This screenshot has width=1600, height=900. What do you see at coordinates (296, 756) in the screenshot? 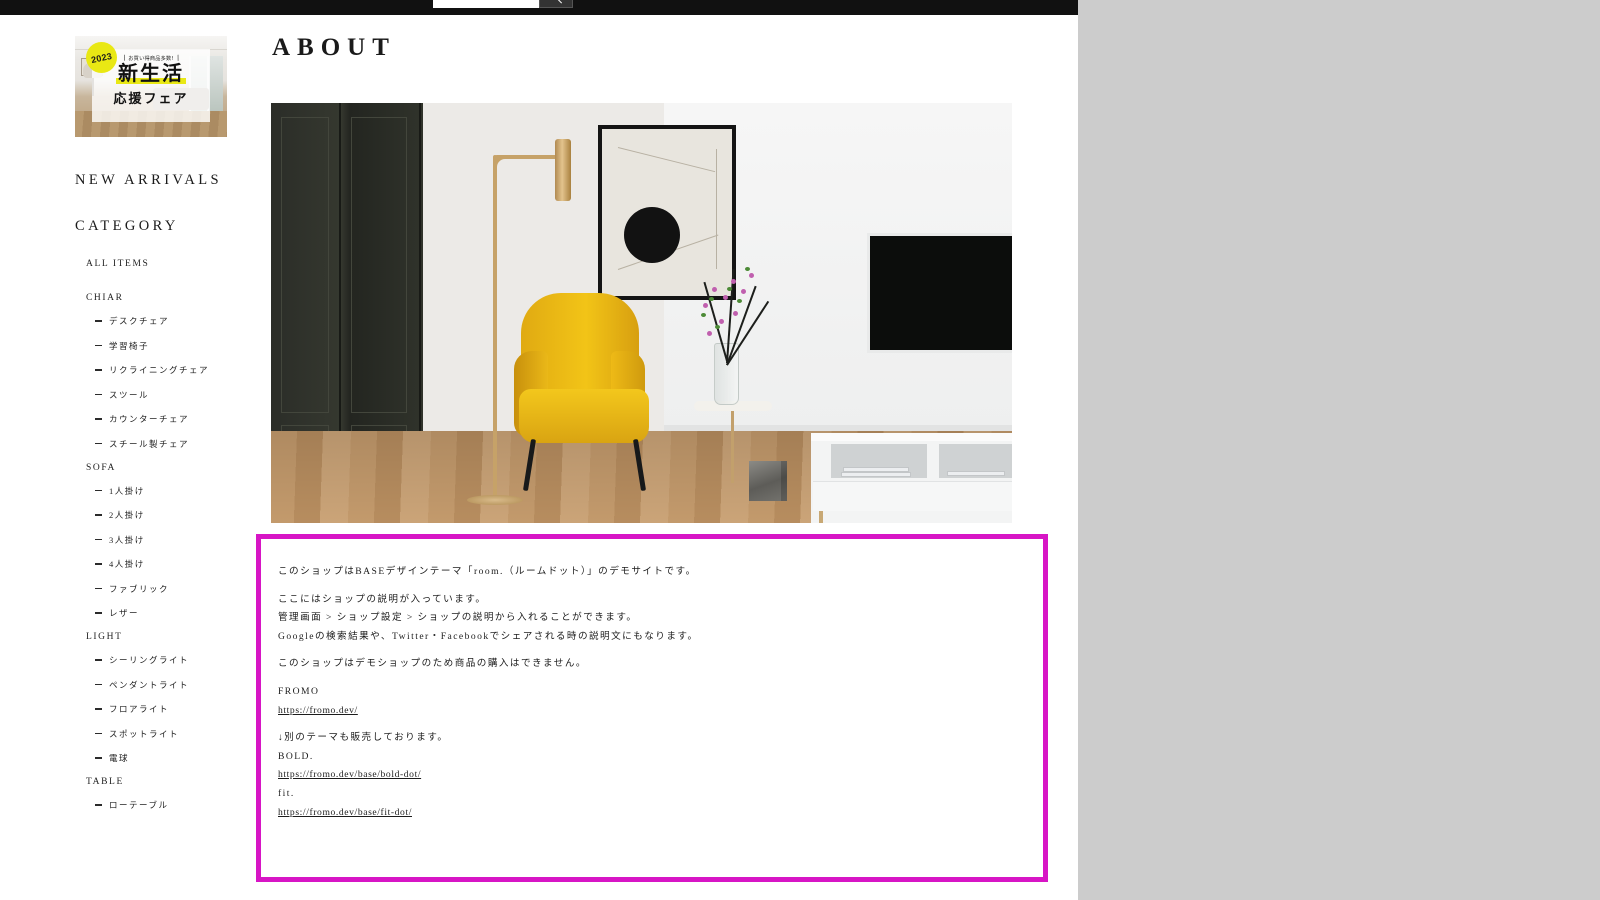
I see `theme1-name: BOLD.` at bounding box center [296, 756].